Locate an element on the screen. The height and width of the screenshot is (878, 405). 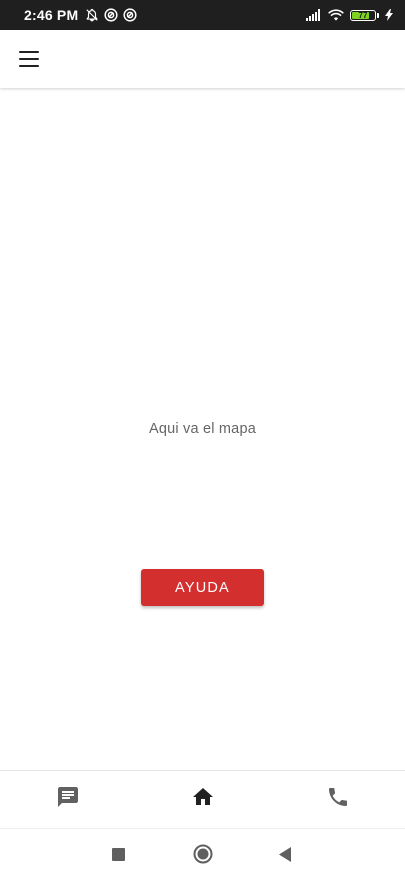
map-placeholder-text: Aqui va el mapa is located at coordinates (202, 429).